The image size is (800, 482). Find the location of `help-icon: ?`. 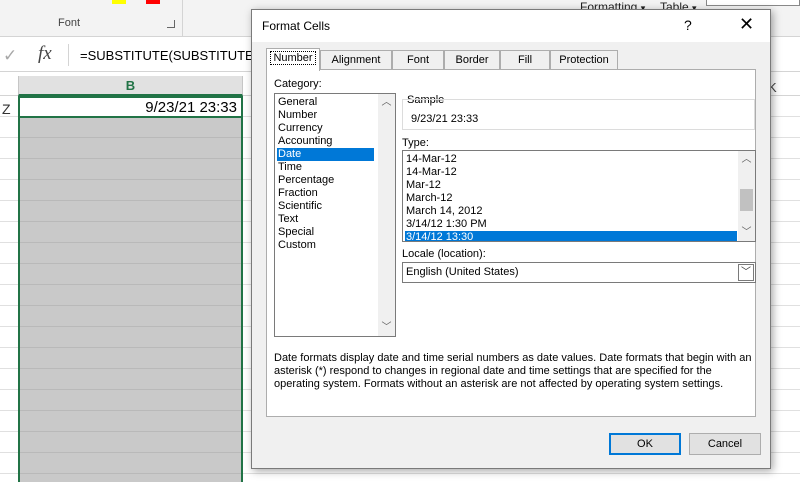

help-icon: ? is located at coordinates (688, 25).